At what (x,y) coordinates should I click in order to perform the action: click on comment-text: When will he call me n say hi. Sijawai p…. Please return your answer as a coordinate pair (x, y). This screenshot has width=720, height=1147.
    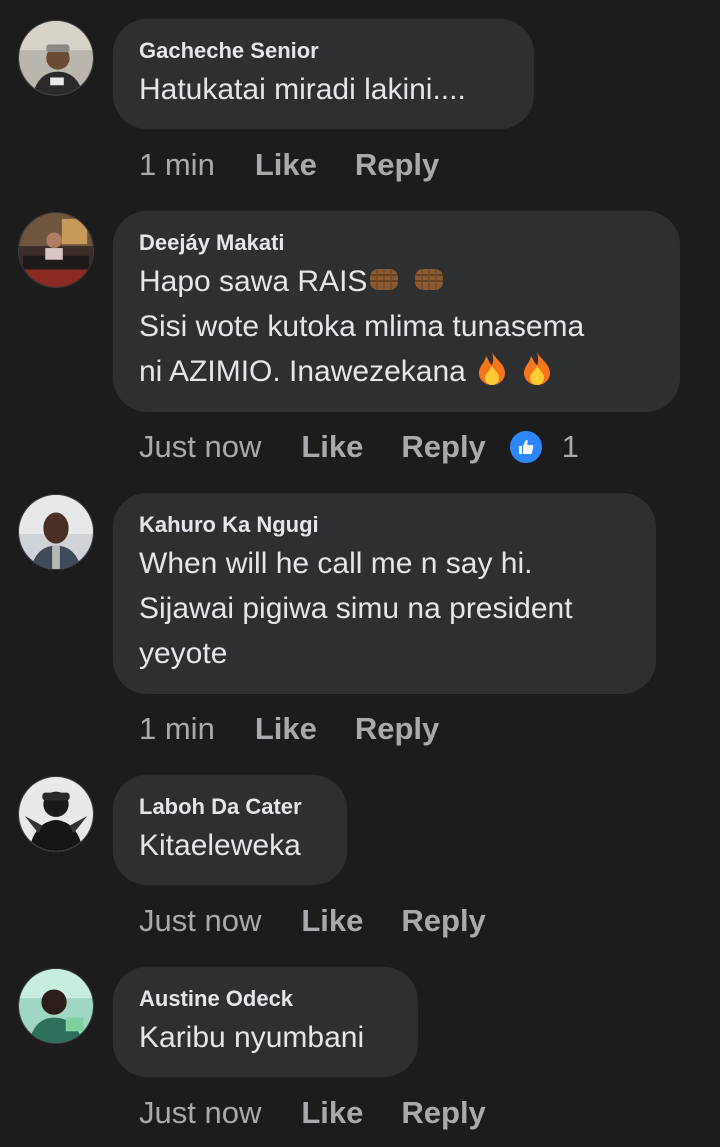
    Looking at the image, I should click on (356, 608).